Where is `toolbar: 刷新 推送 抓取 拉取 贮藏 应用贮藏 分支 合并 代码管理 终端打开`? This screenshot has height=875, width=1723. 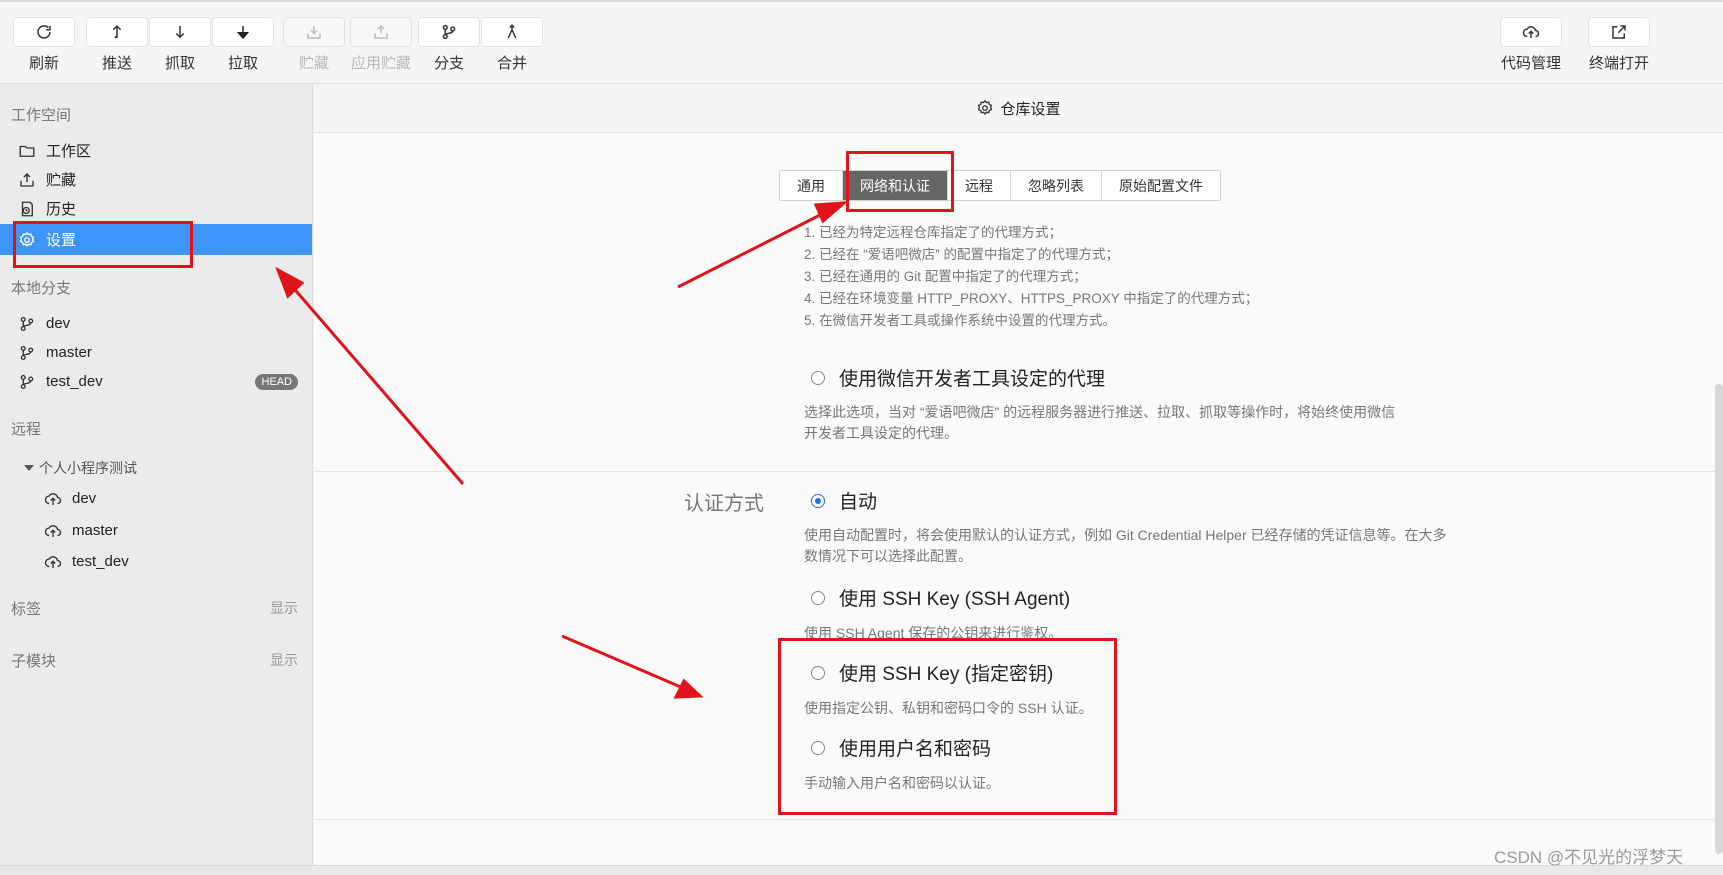
toolbar: 刷新 推送 抓取 拉取 贮藏 应用贮藏 分支 合并 代码管理 终端打开 is located at coordinates (861, 42).